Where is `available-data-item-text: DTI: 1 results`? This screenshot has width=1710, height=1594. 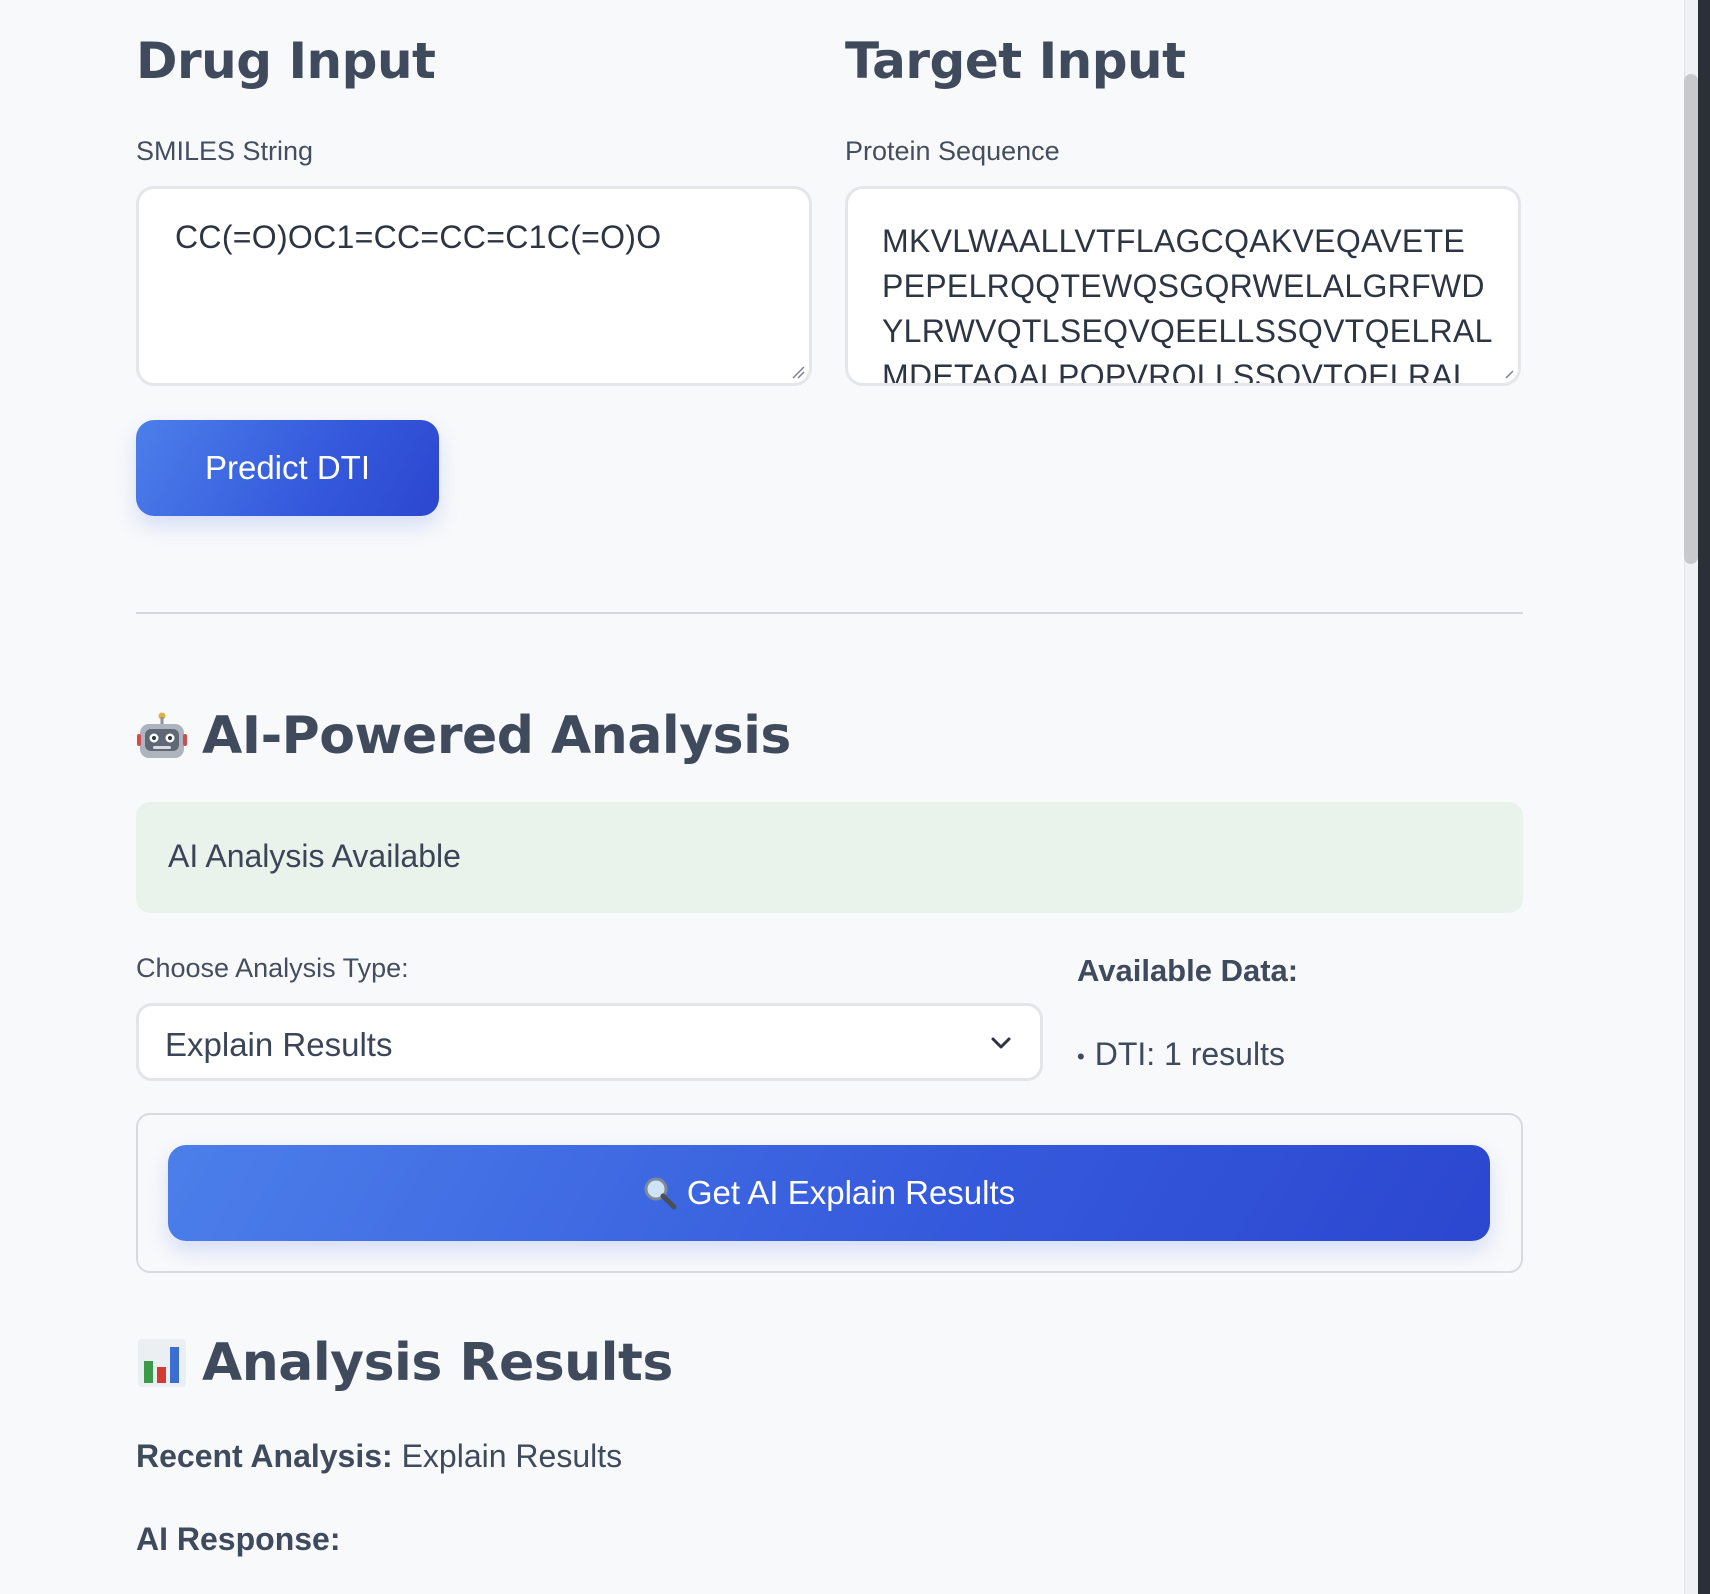 available-data-item-text: DTI: 1 results is located at coordinates (1189, 1054).